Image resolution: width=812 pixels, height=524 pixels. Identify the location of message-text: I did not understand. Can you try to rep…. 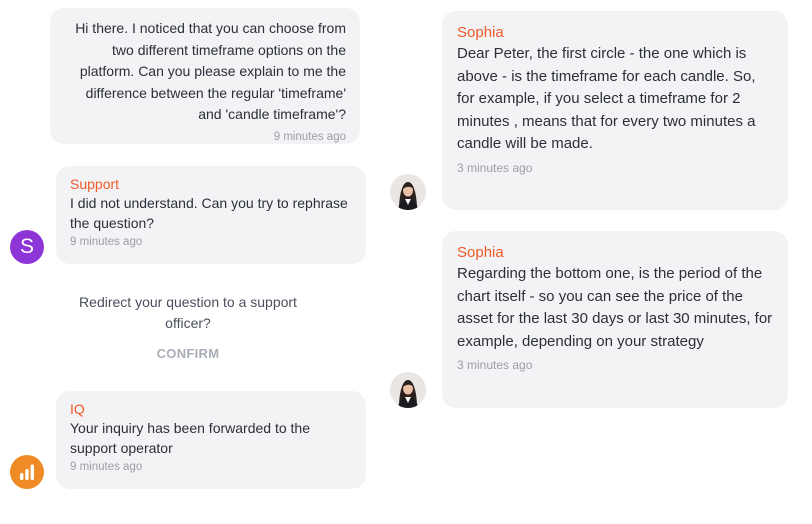
(209, 213).